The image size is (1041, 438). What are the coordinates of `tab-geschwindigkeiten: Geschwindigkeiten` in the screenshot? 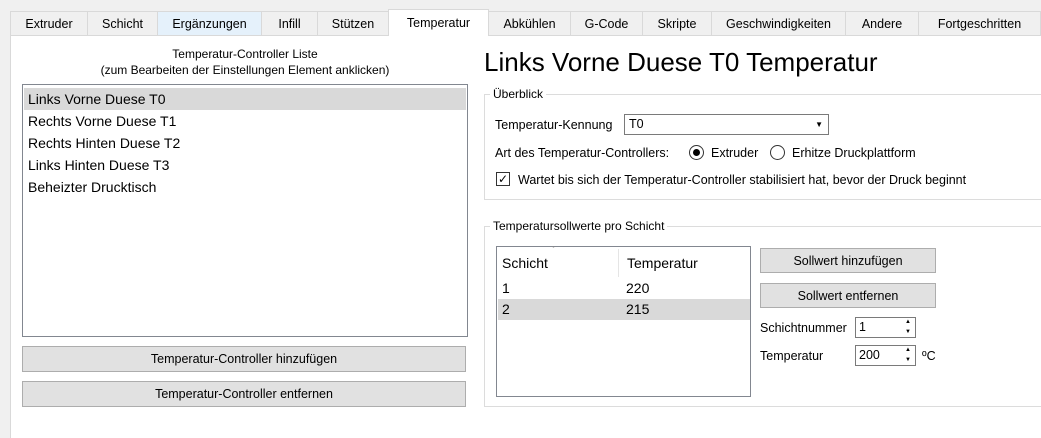 It's located at (778, 23).